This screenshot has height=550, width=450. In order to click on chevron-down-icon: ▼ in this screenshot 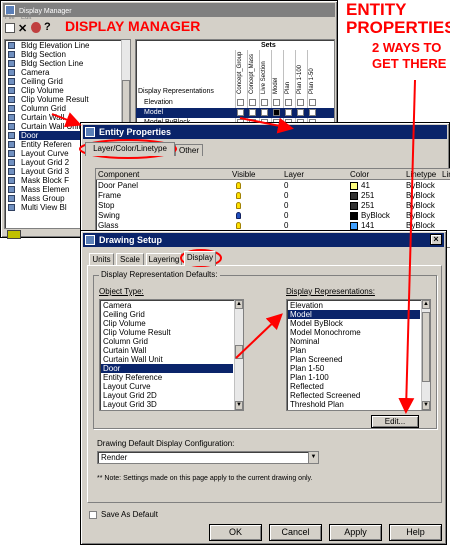, I will do `click(313, 457)`.